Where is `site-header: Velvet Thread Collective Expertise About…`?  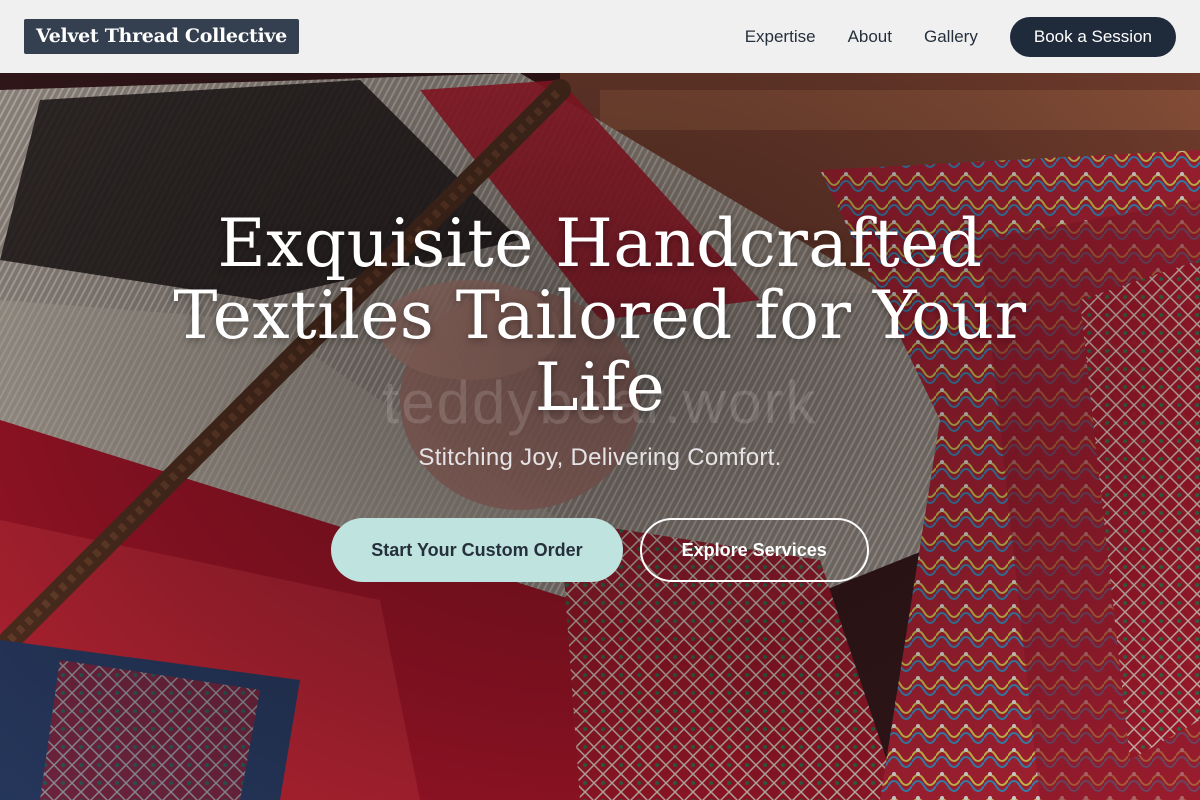
site-header: Velvet Thread Collective Expertise About… is located at coordinates (600, 36).